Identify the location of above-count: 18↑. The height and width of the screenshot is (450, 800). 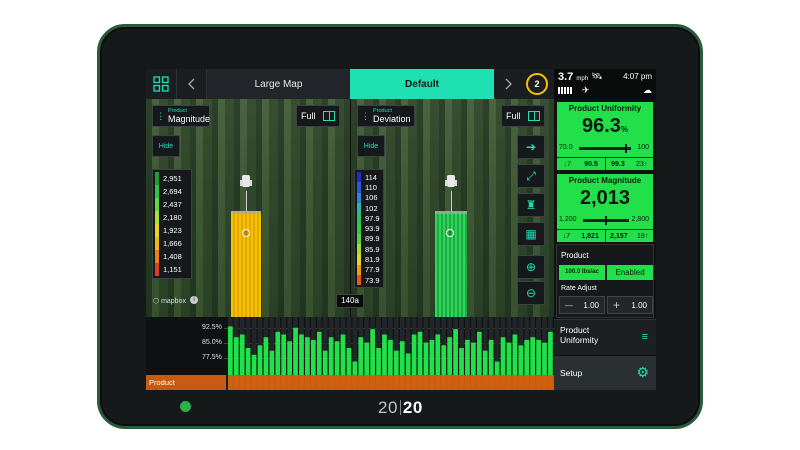
(643, 236).